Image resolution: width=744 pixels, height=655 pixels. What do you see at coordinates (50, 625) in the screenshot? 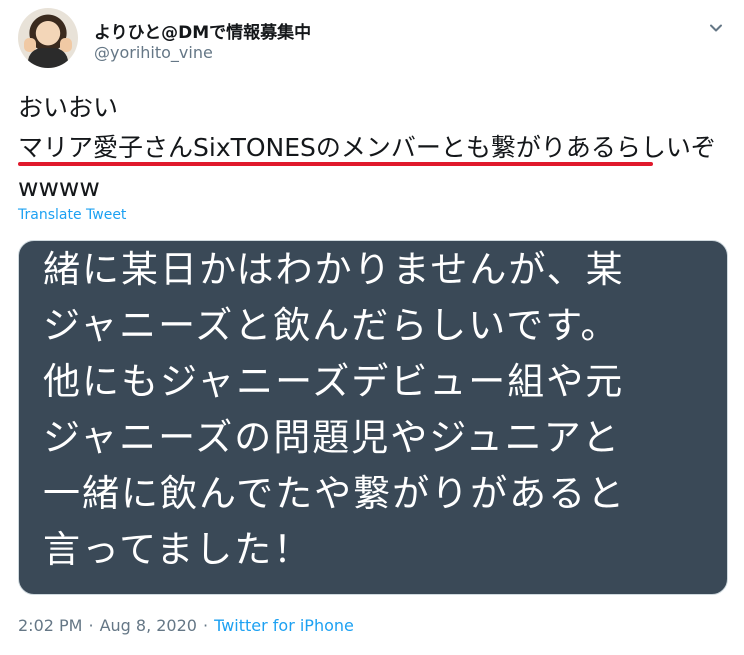
I see `tweet-time: 2:02 PM` at bounding box center [50, 625].